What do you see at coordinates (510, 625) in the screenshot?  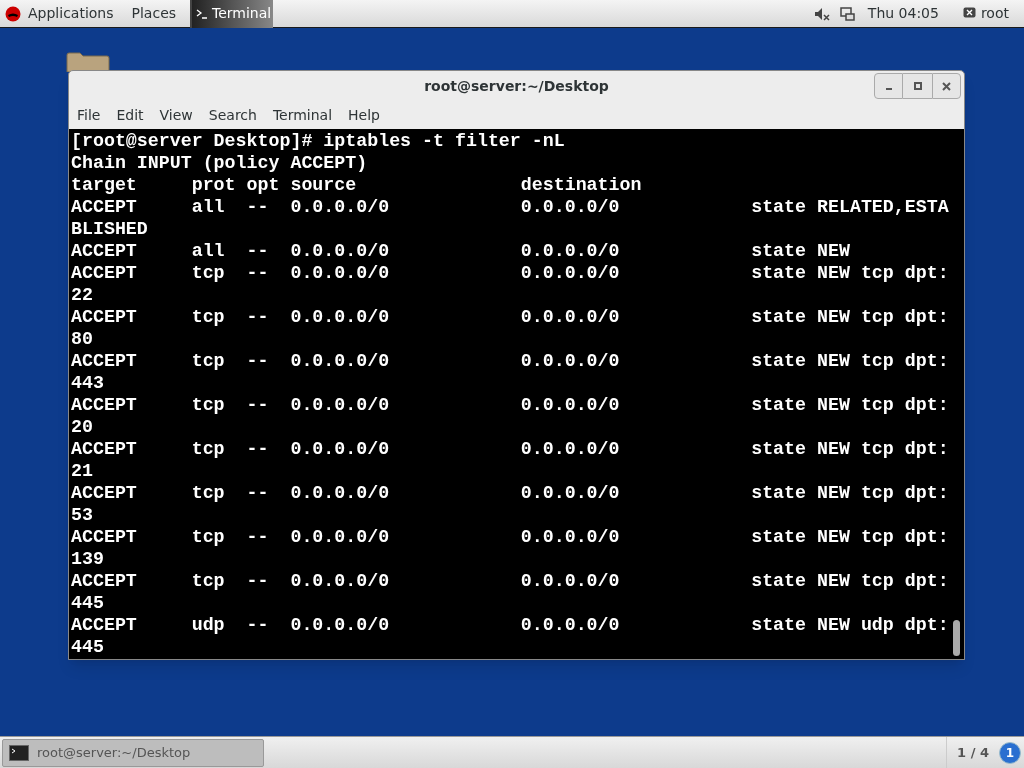 I see `terminal-line: ACCEPT udp -- 0.0.0.0/0 0.0.0.0/0 state NEW udp dpt:` at bounding box center [510, 625].